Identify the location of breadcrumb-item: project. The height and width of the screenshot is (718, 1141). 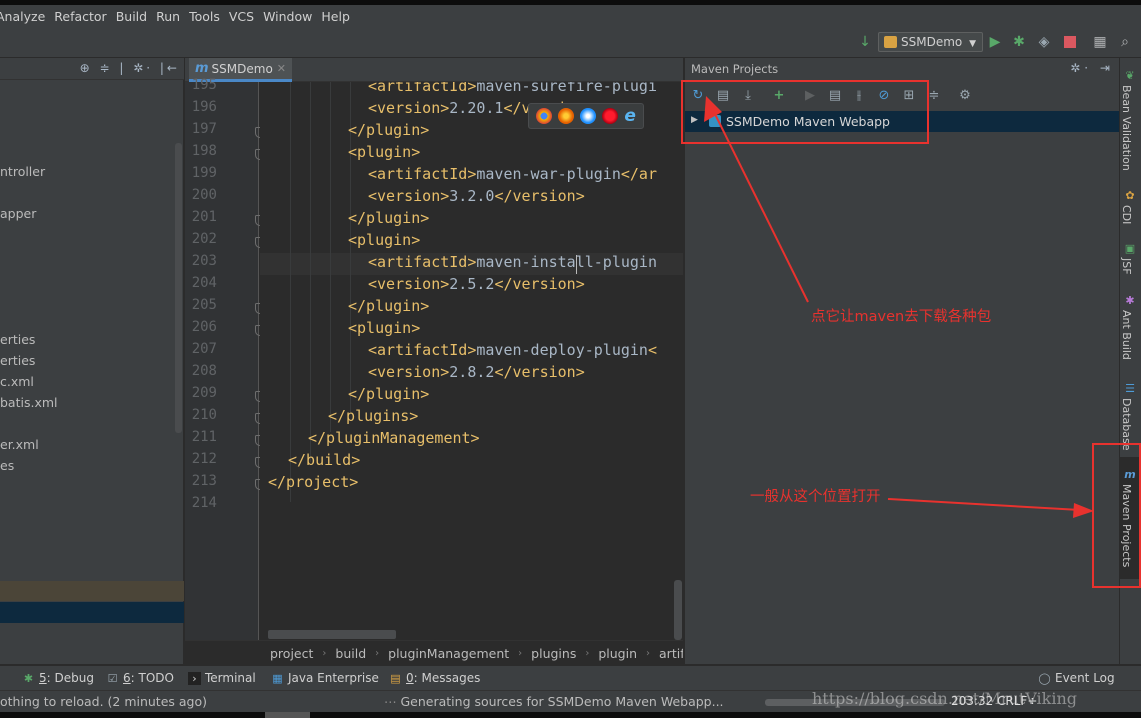
(291, 653).